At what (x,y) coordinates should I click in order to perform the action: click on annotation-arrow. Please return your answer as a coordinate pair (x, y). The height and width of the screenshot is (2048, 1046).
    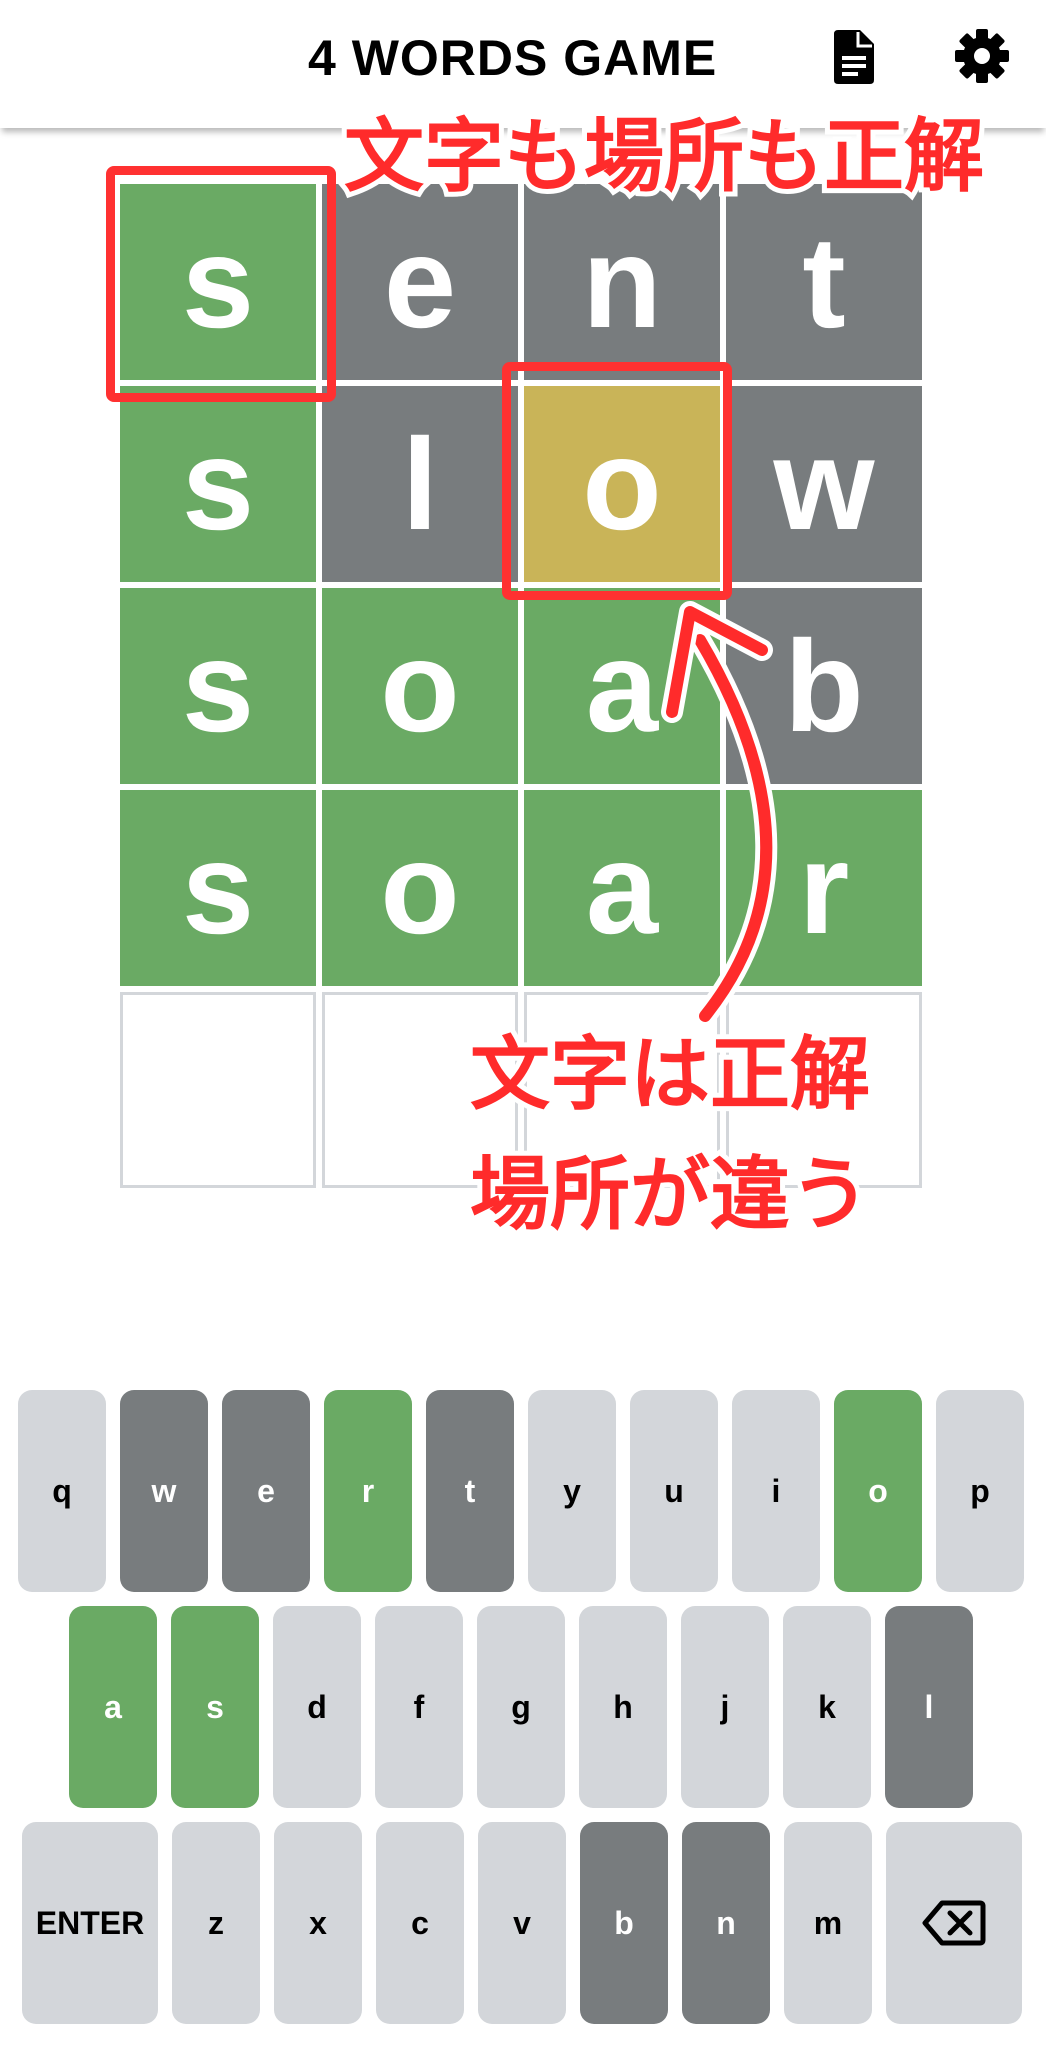
    Looking at the image, I should click on (719, 814).